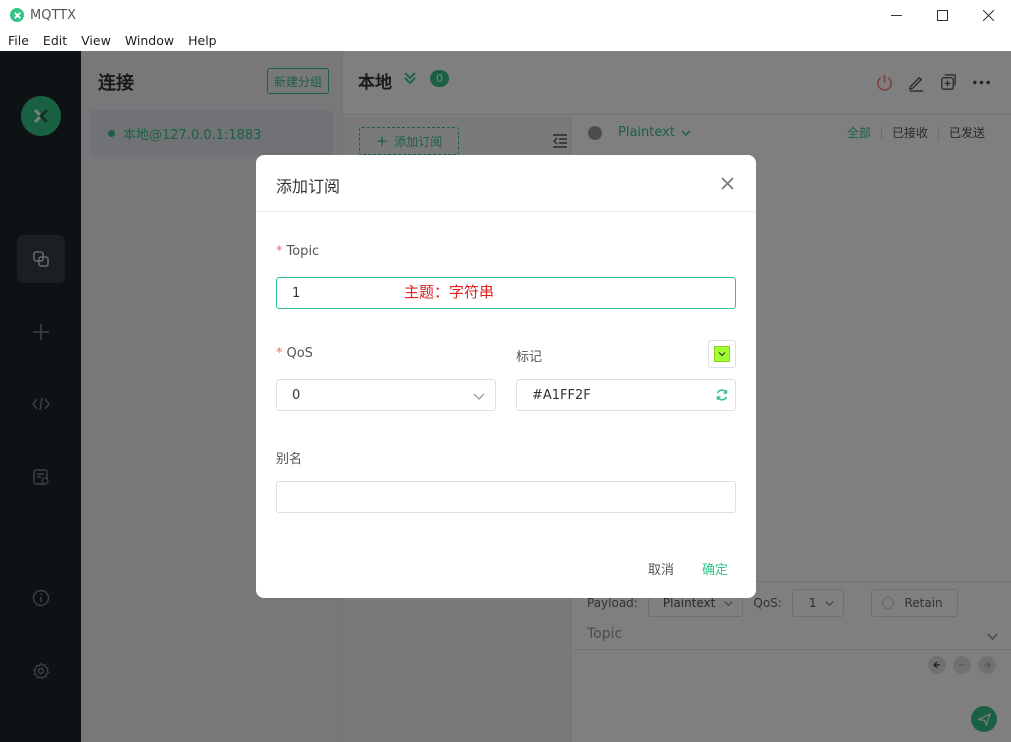 The width and height of the screenshot is (1011, 742). Describe the element at coordinates (296, 395) in the screenshot. I see `qos-value: 0` at that location.